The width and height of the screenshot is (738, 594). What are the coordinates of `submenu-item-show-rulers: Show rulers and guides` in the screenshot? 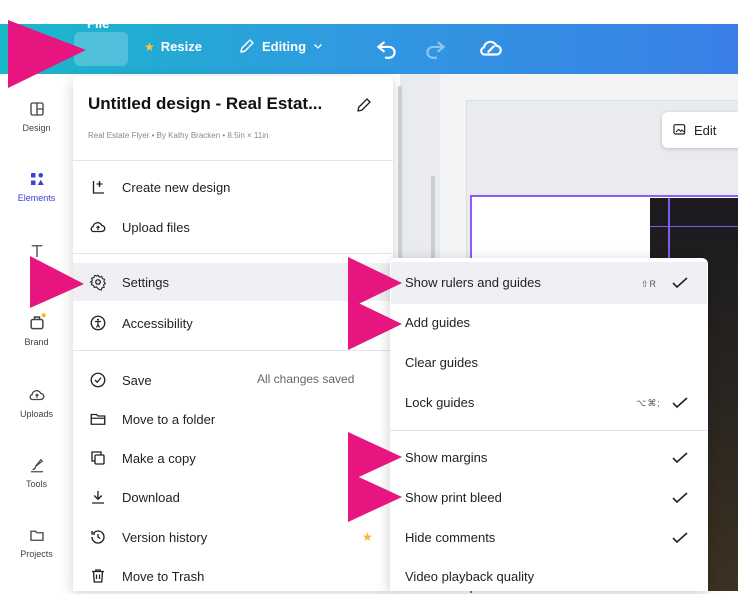 It's located at (473, 282).